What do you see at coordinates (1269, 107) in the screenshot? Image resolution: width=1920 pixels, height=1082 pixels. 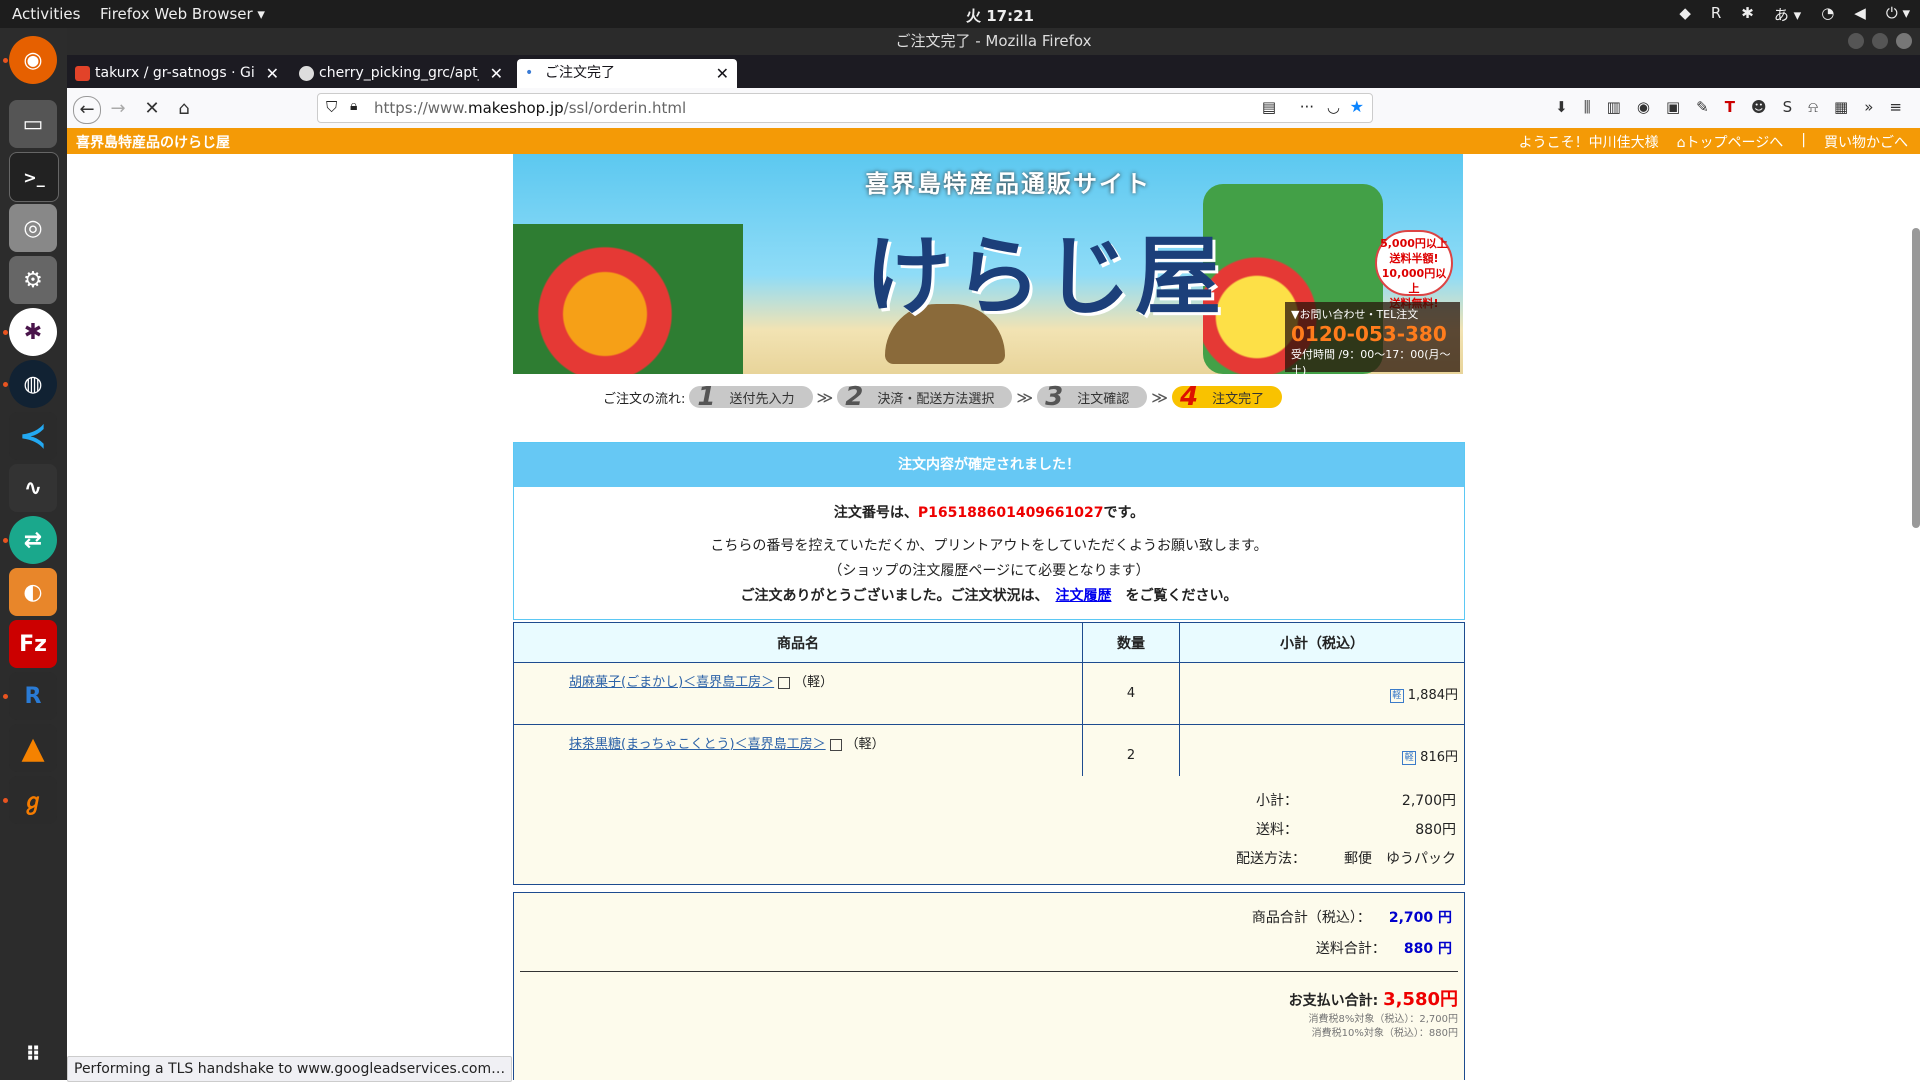 I see `reader-view-icon: ▤` at bounding box center [1269, 107].